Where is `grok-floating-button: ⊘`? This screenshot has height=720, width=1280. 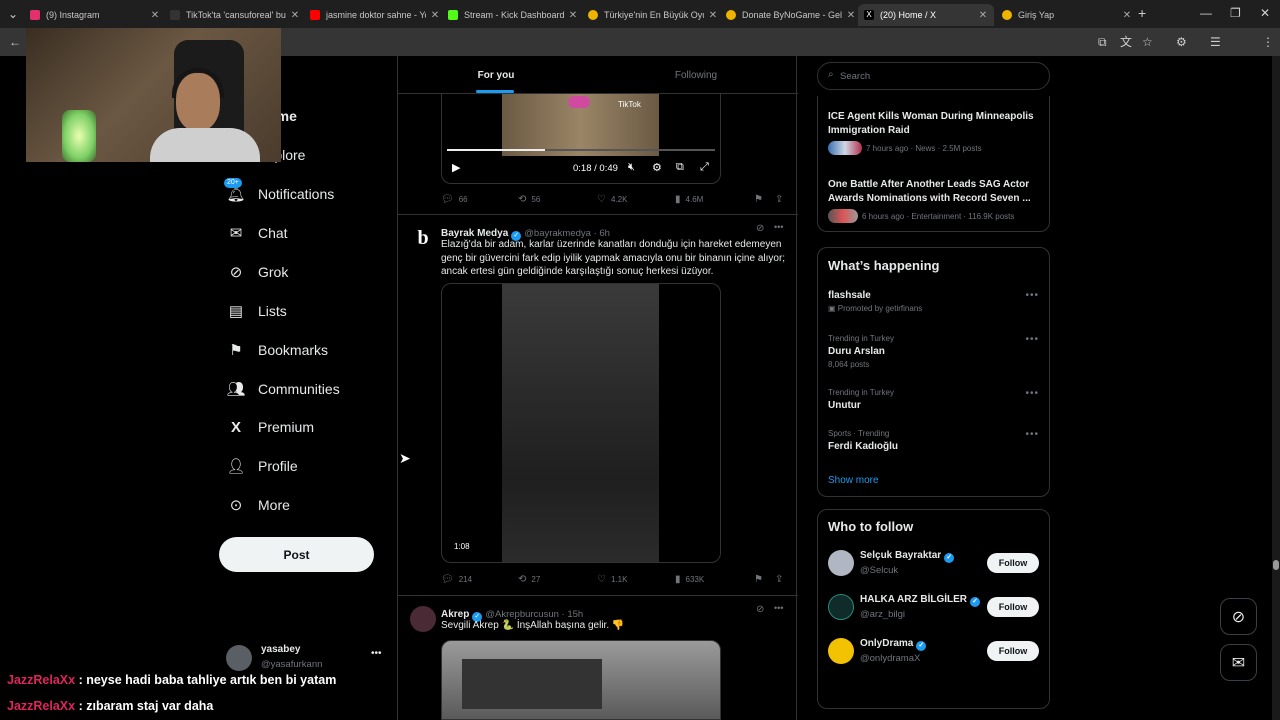 grok-floating-button: ⊘ is located at coordinates (1238, 616).